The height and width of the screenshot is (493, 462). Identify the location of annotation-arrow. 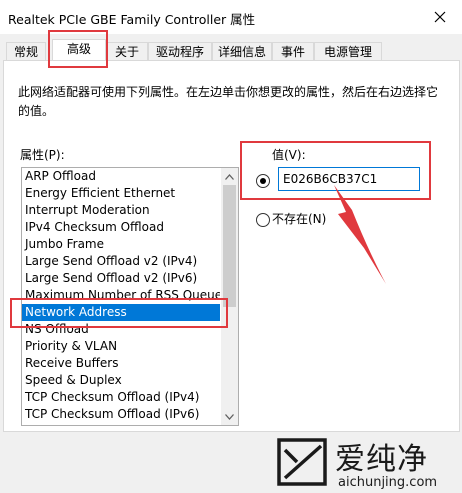
(360, 234).